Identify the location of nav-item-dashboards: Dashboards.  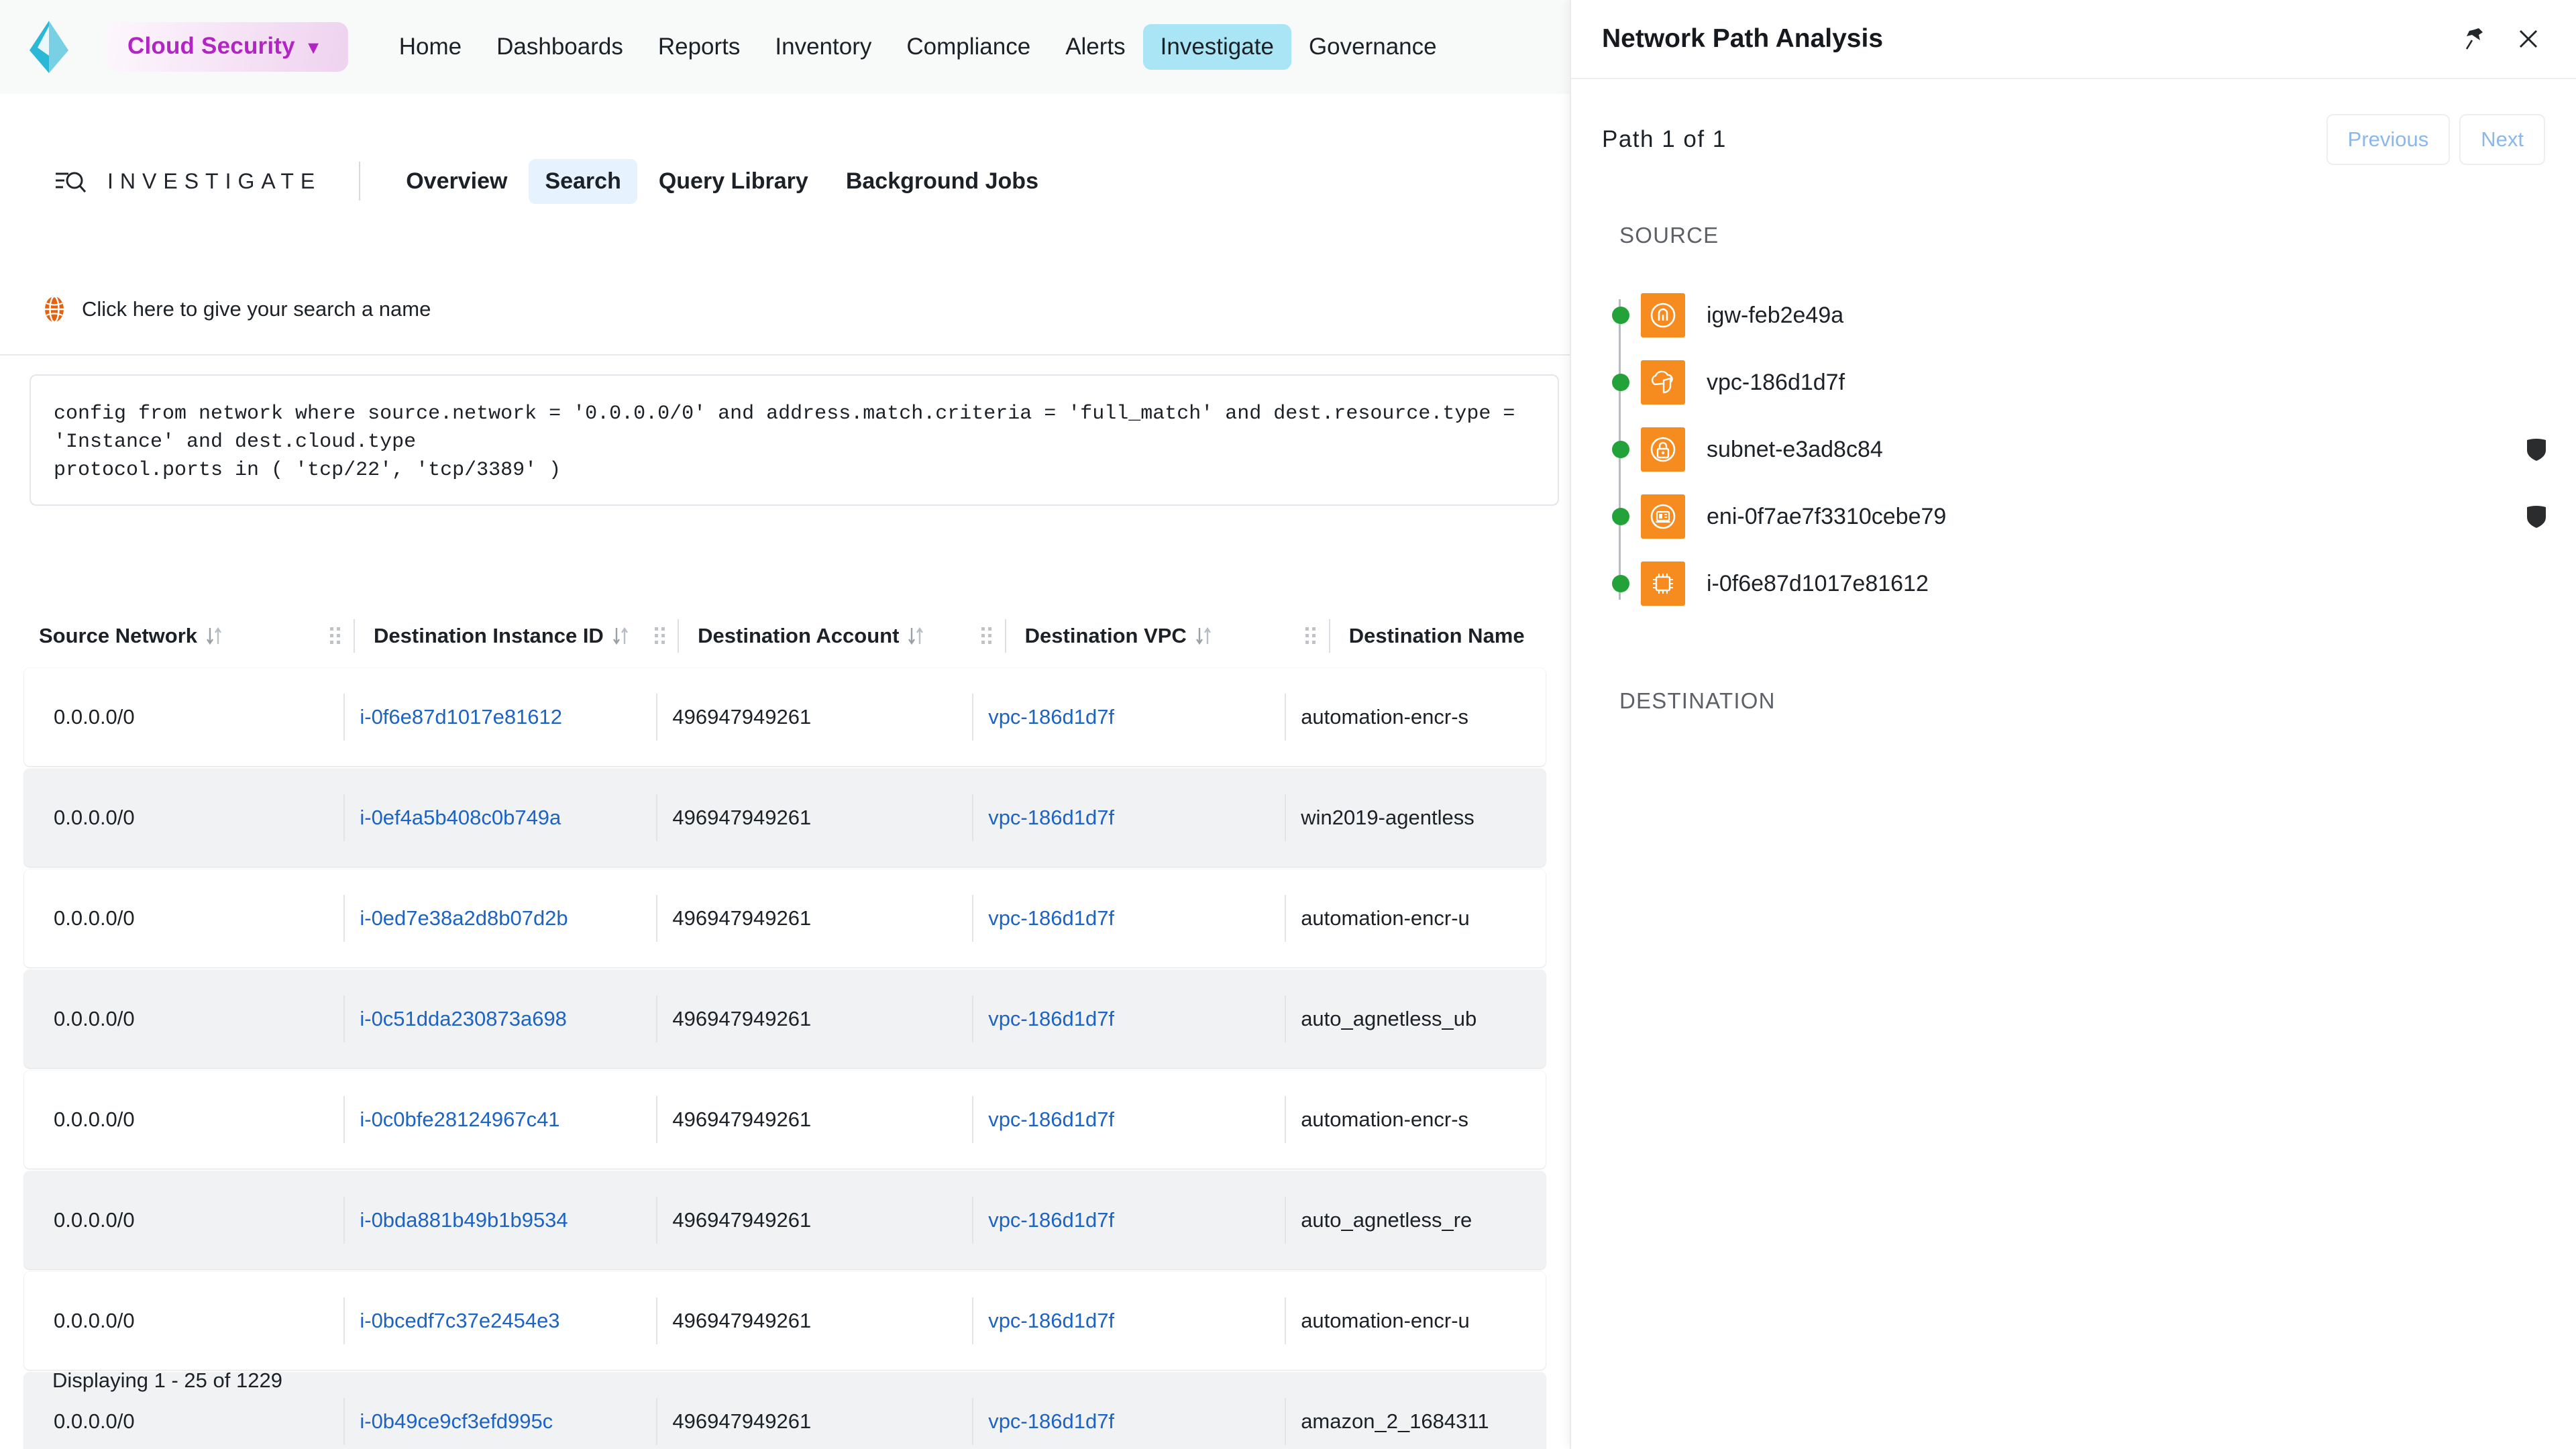
(560, 47).